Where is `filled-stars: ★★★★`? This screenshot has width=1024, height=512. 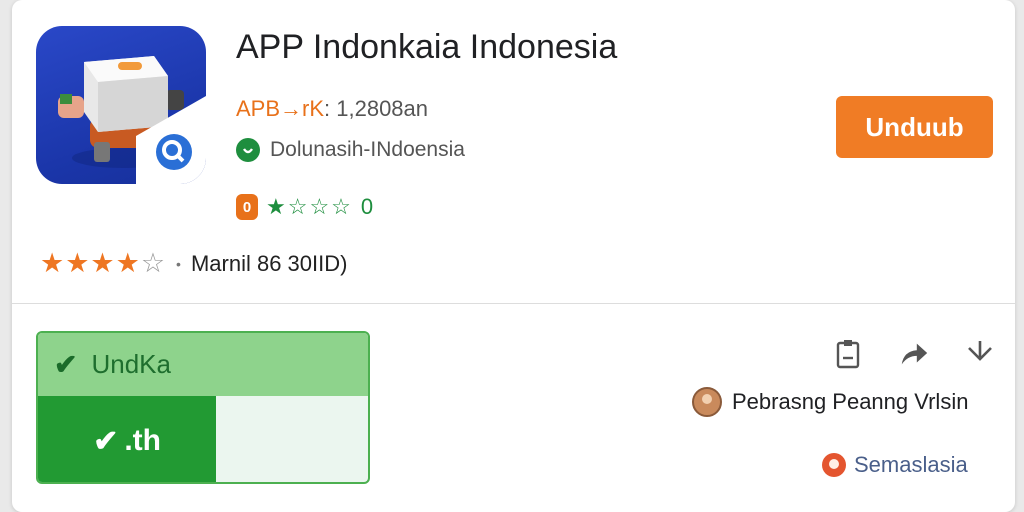 filled-stars: ★★★★ is located at coordinates (90, 263).